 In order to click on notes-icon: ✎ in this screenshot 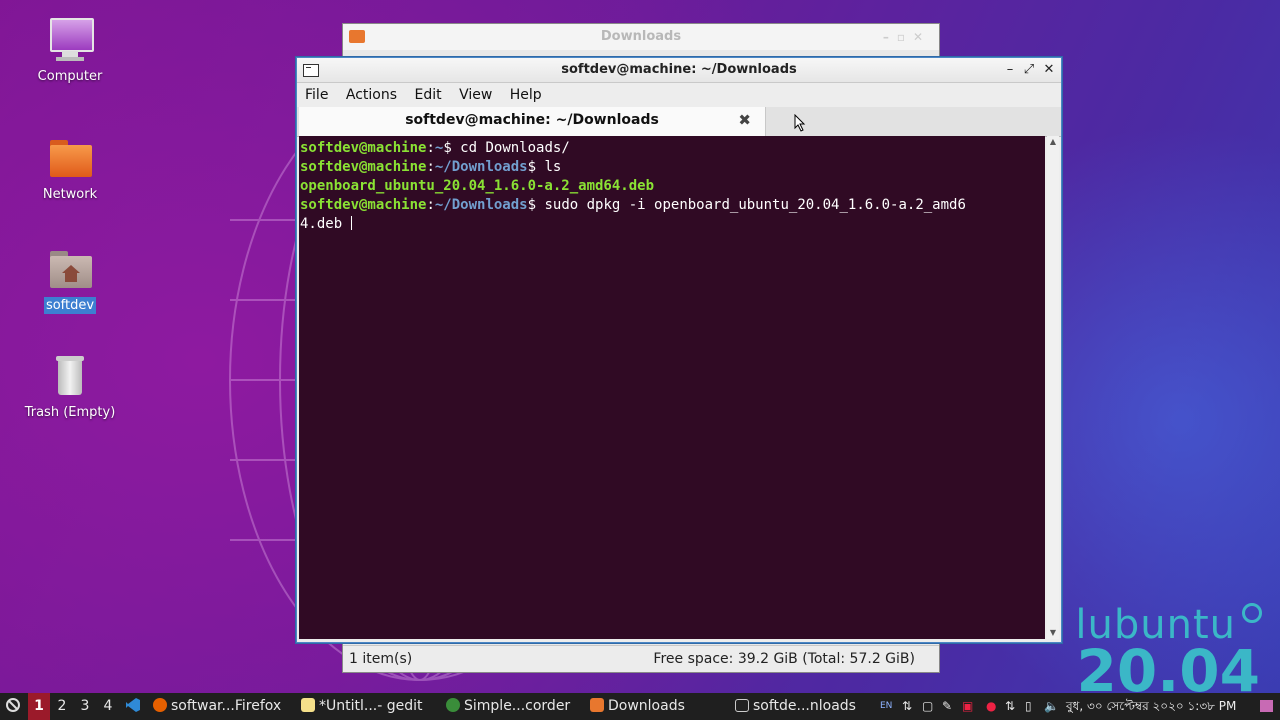, I will do `click(947, 706)`.